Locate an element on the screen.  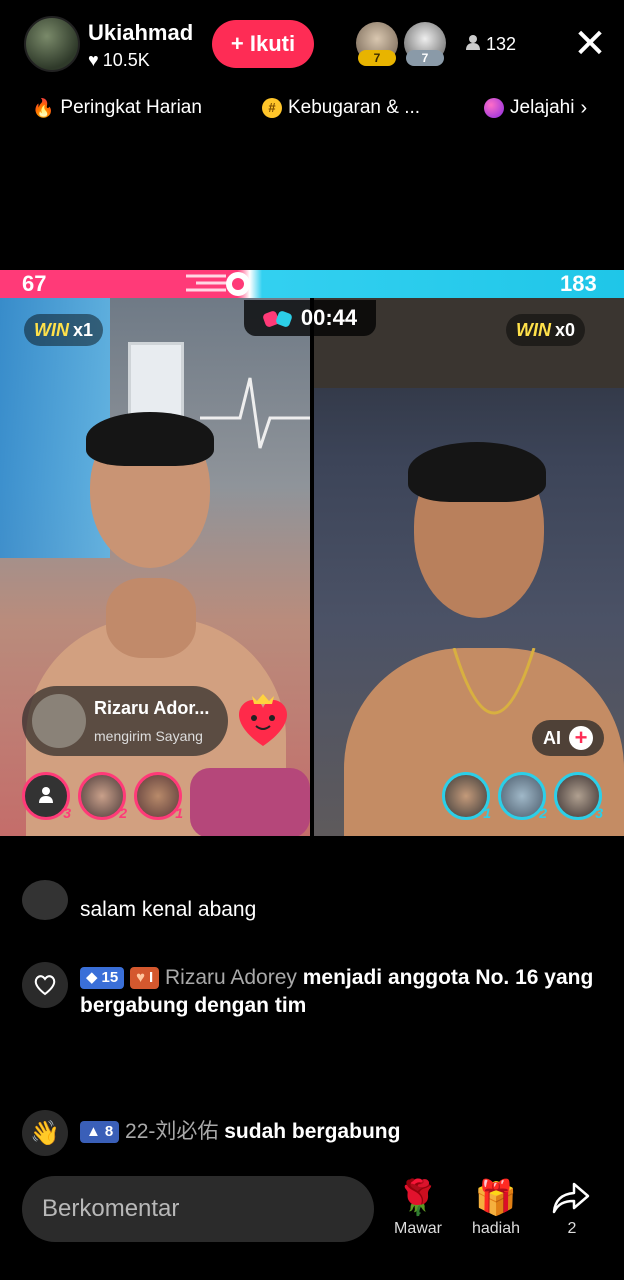
left-score: 67 is located at coordinates (34, 283).